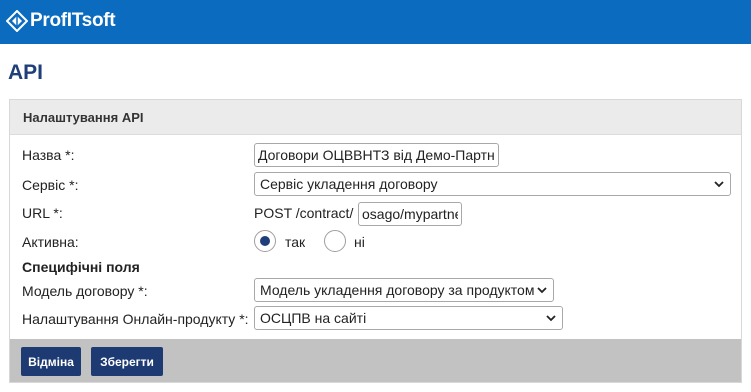  Describe the element at coordinates (397, 290) in the screenshot. I see `contract-model-select-value: Модель укладення договору за продуктом` at that location.